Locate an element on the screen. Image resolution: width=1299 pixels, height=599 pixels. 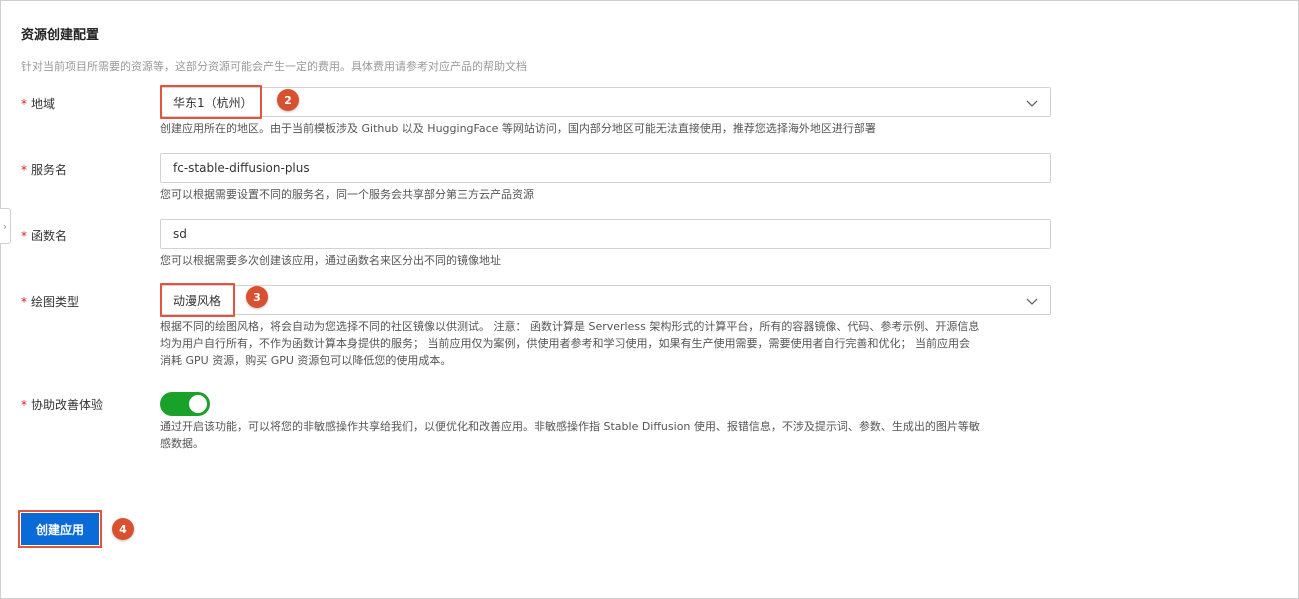
highlight-box-region is located at coordinates (211, 102).